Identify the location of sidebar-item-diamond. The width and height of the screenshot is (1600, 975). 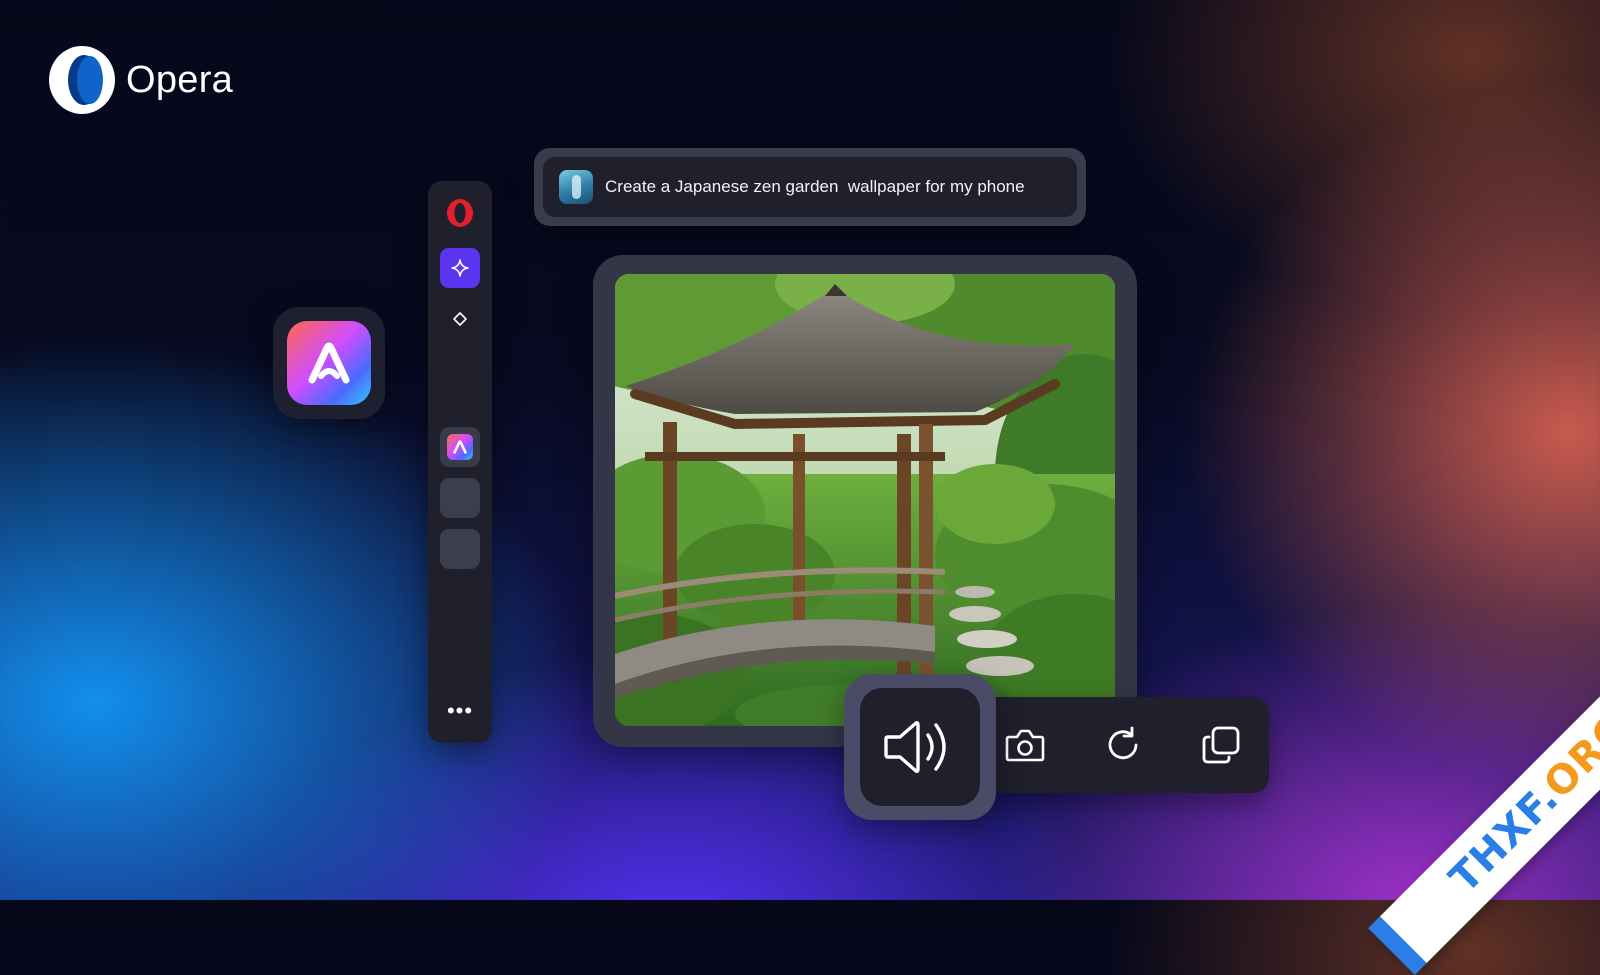
(460, 319).